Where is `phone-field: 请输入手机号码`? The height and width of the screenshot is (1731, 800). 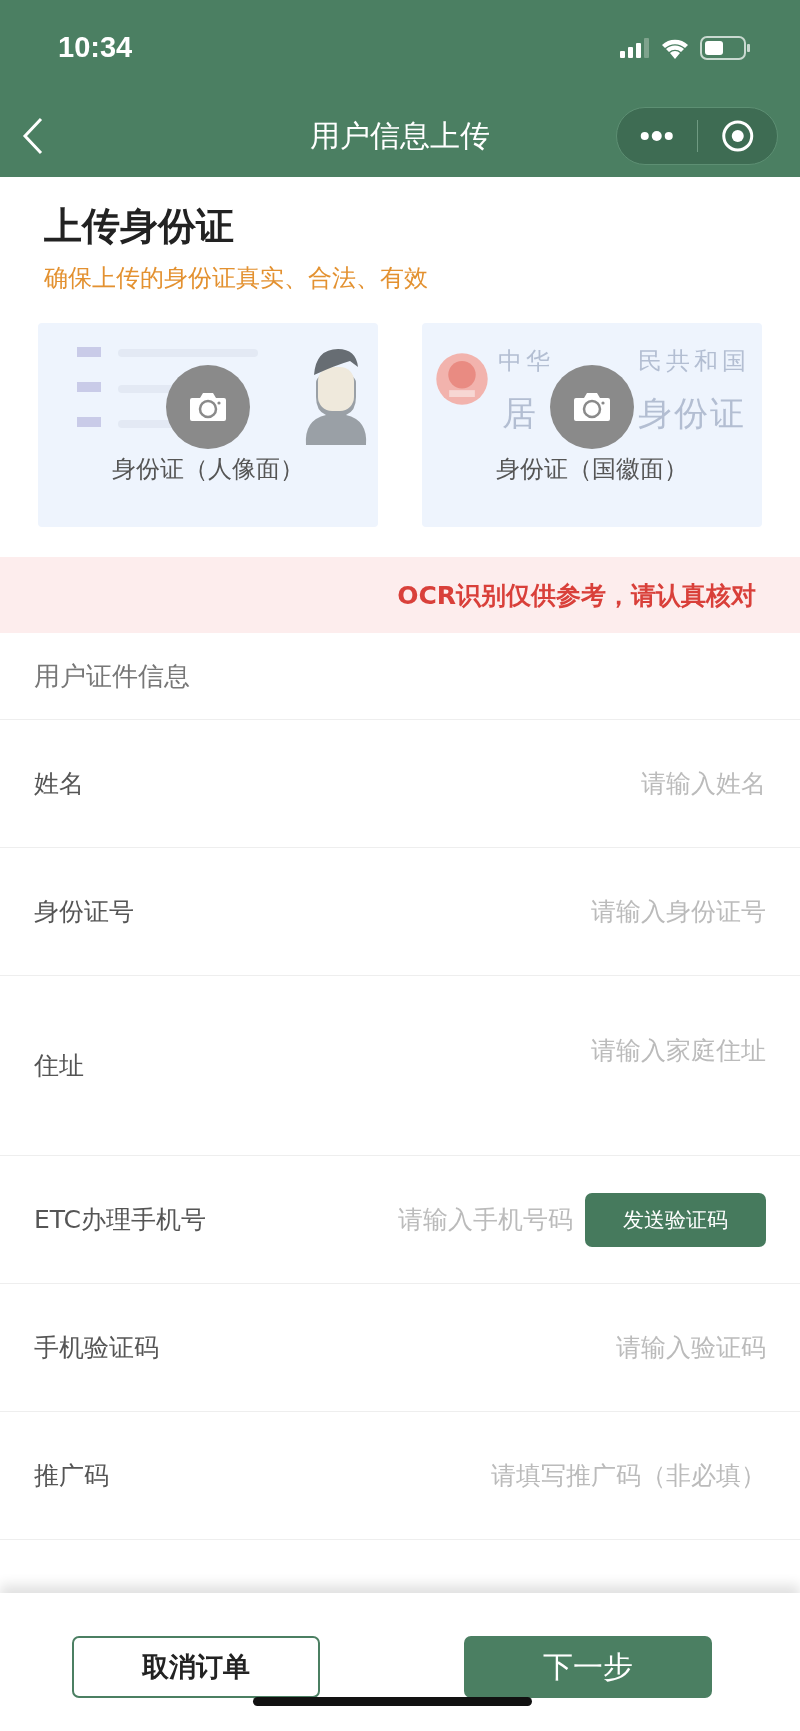
phone-field: 请输入手机号码 is located at coordinates (395, 1219).